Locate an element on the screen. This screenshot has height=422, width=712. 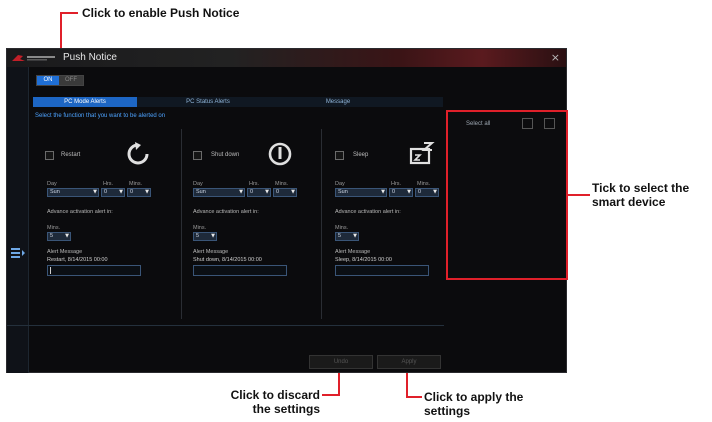
shutdown-checkbox is located at coordinates (197, 155).